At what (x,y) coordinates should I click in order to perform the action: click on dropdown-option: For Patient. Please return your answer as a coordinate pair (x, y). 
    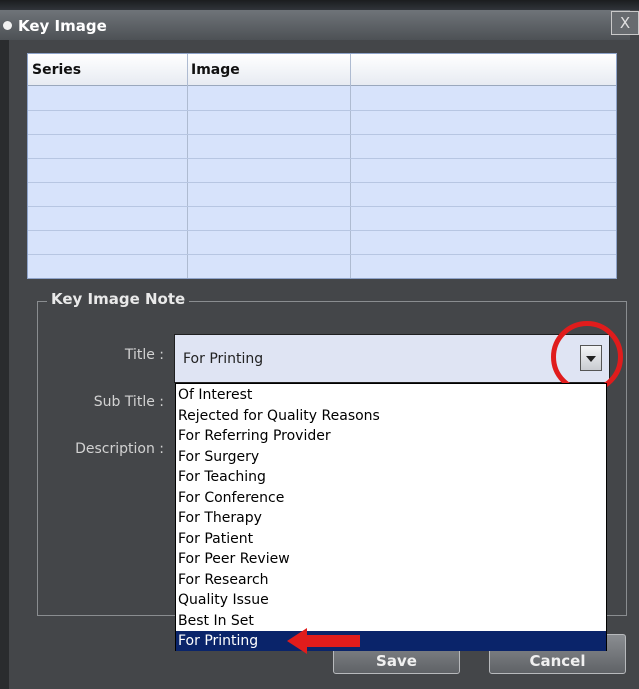
    Looking at the image, I should click on (391, 539).